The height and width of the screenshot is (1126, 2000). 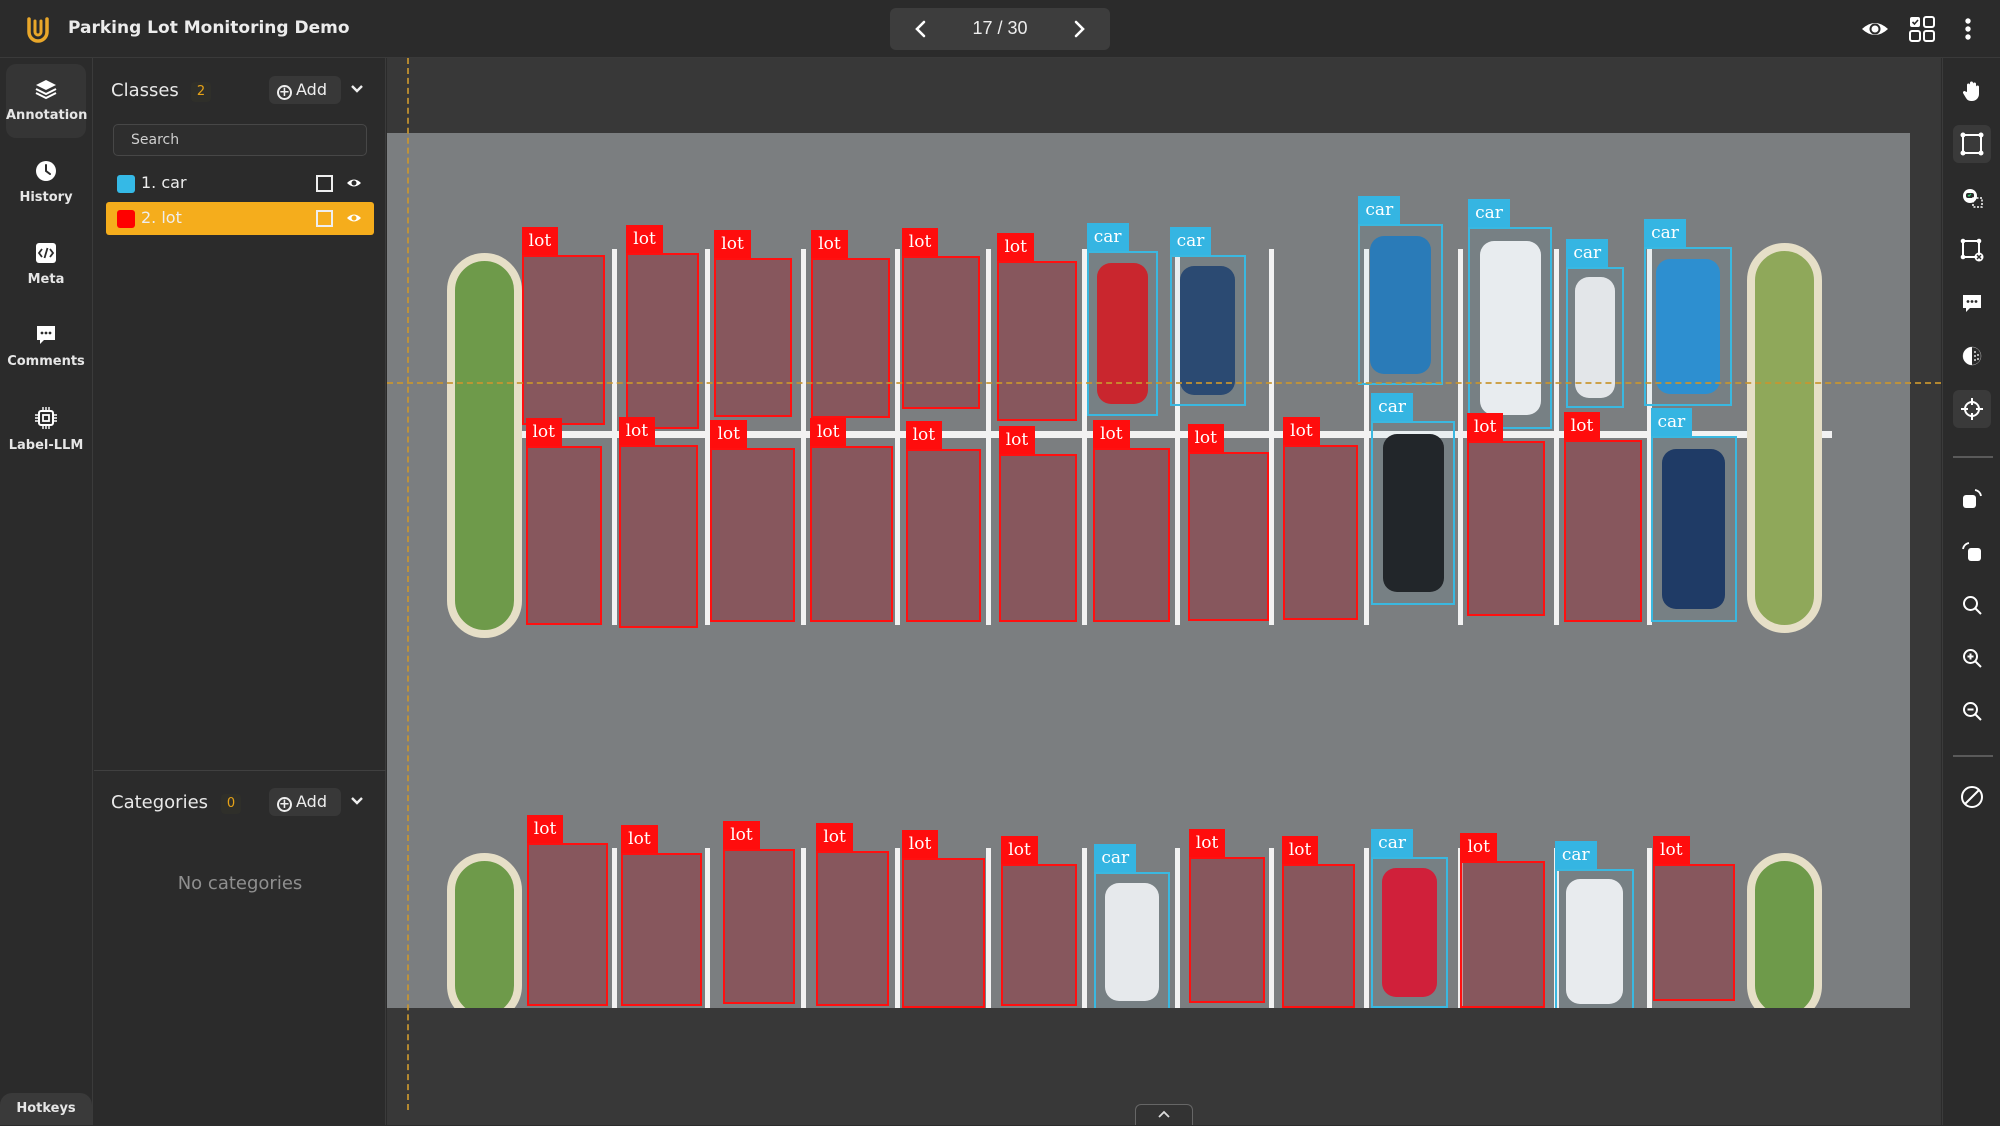 What do you see at coordinates (1972, 605) in the screenshot?
I see `zoom-fit-button` at bounding box center [1972, 605].